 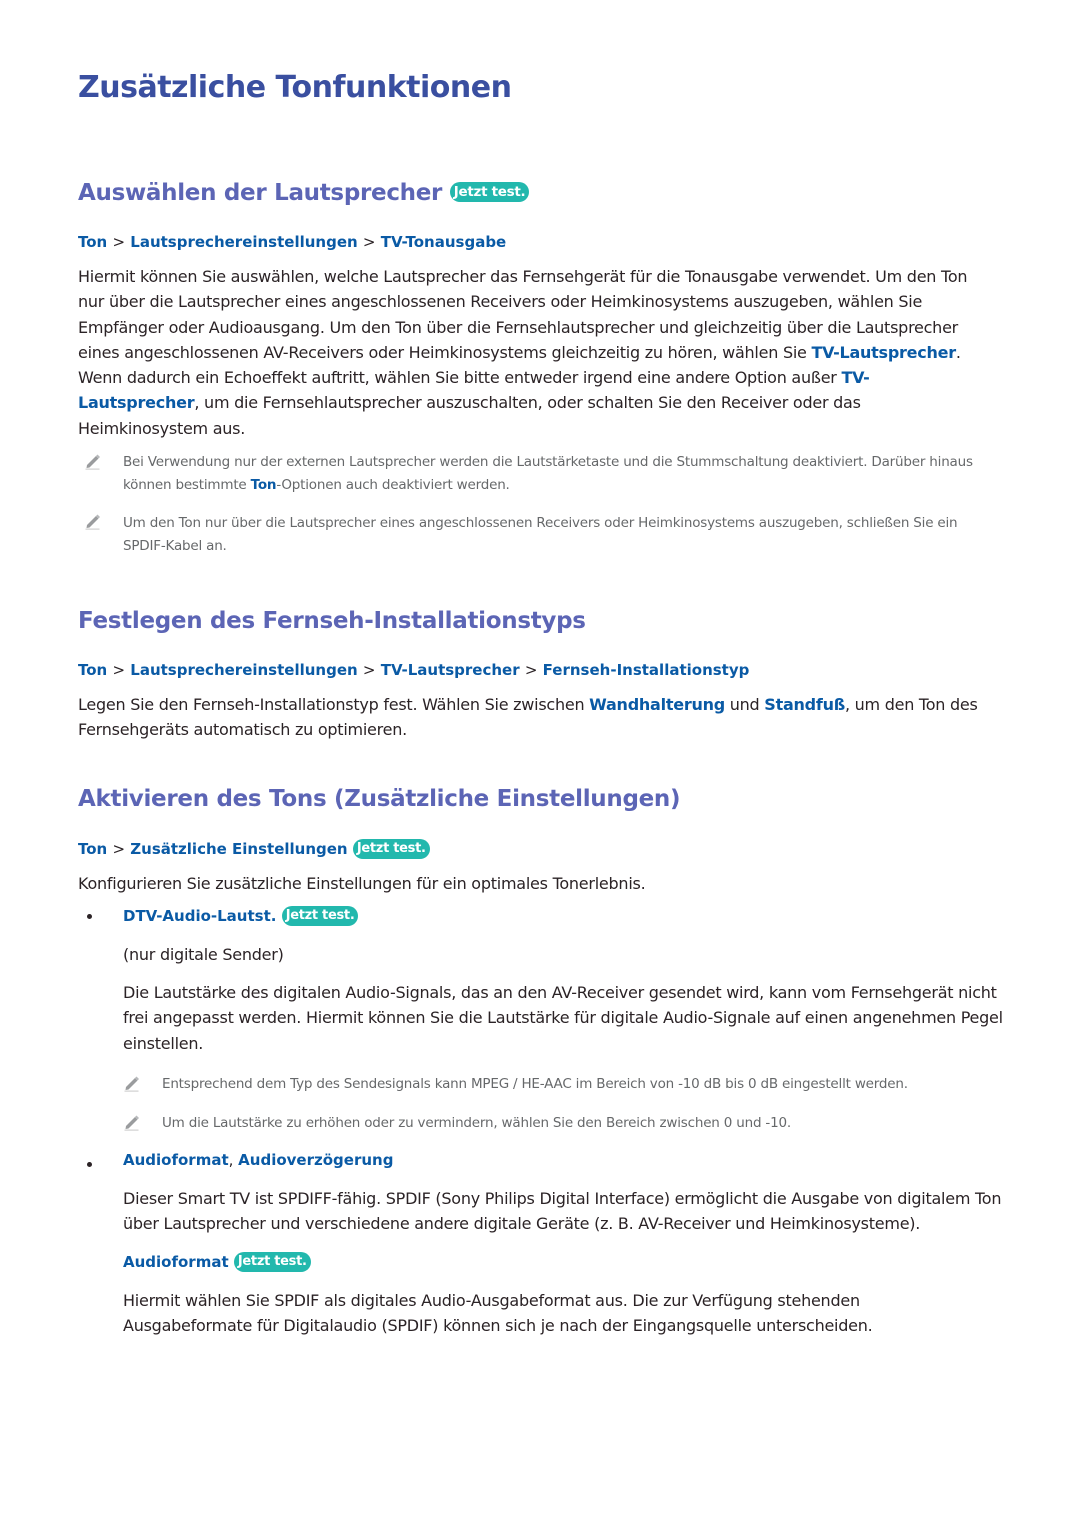 I want to click on path-item: Fernseh-Installationstyp, so click(x=646, y=670).